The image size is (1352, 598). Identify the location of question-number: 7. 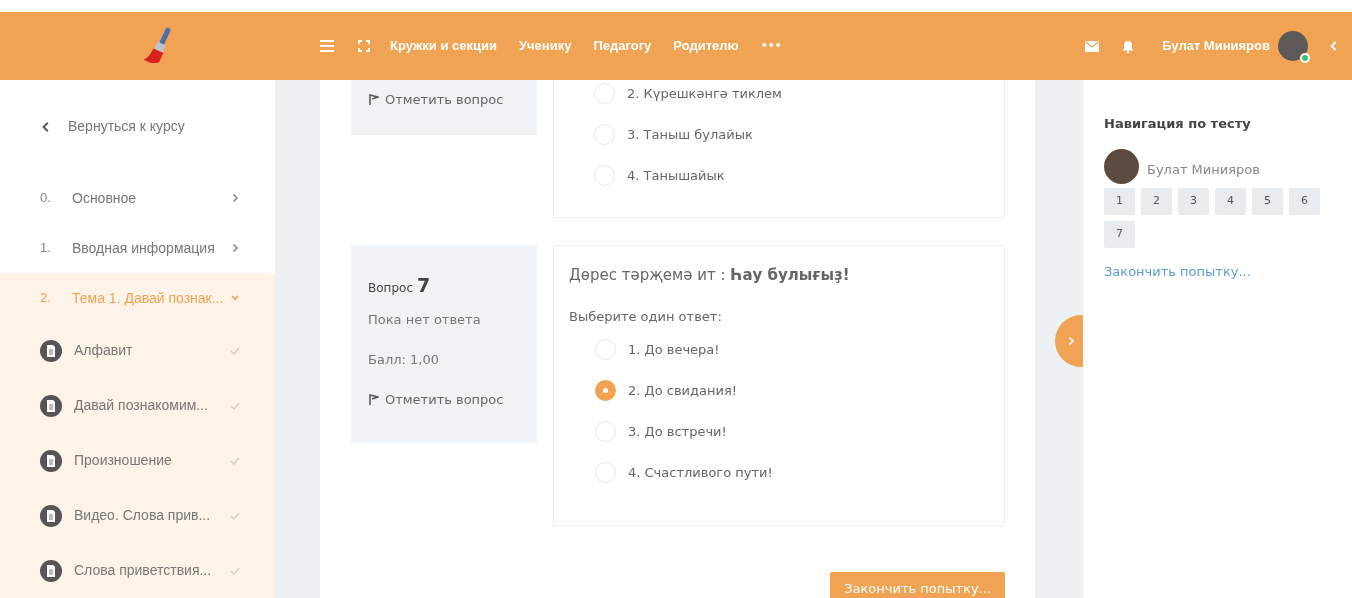
(424, 285).